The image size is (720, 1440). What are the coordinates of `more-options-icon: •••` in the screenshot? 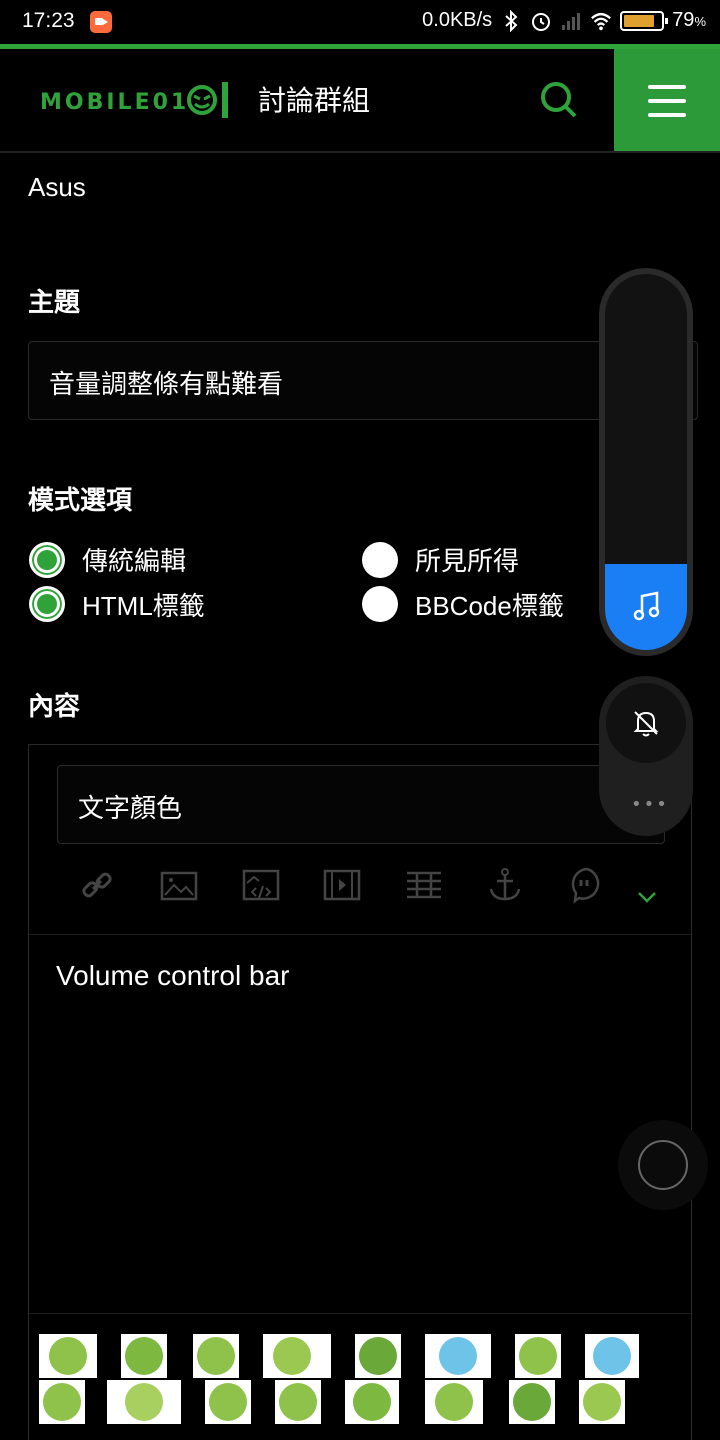 It's located at (650, 804).